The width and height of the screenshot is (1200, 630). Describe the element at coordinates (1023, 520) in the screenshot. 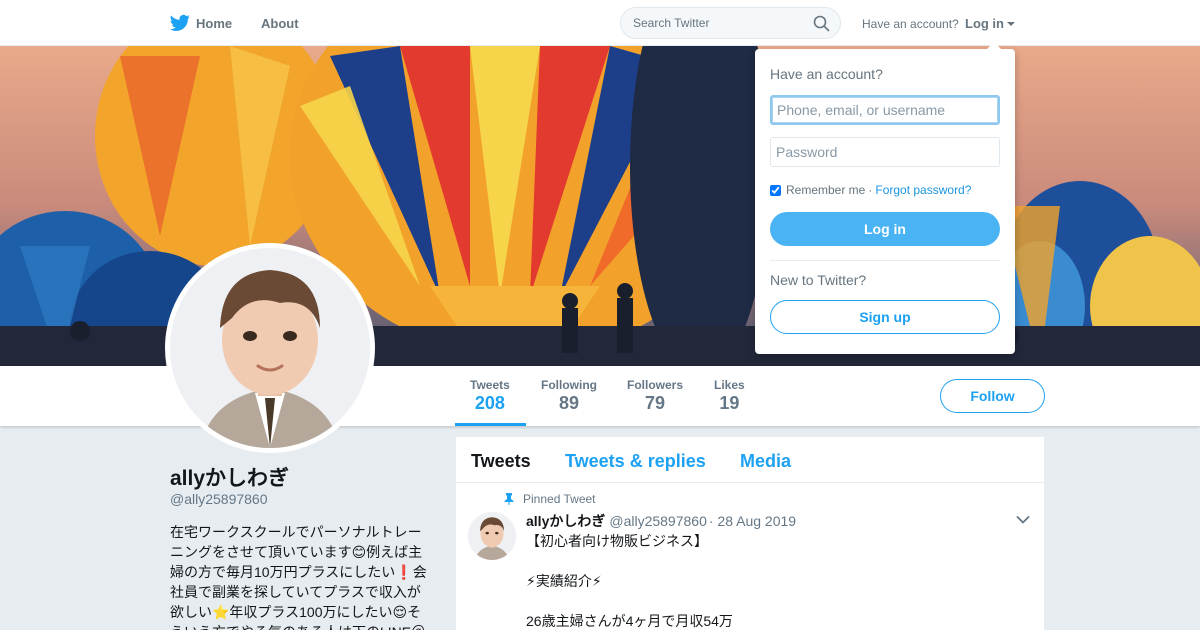

I see `chevron-down-icon` at that location.